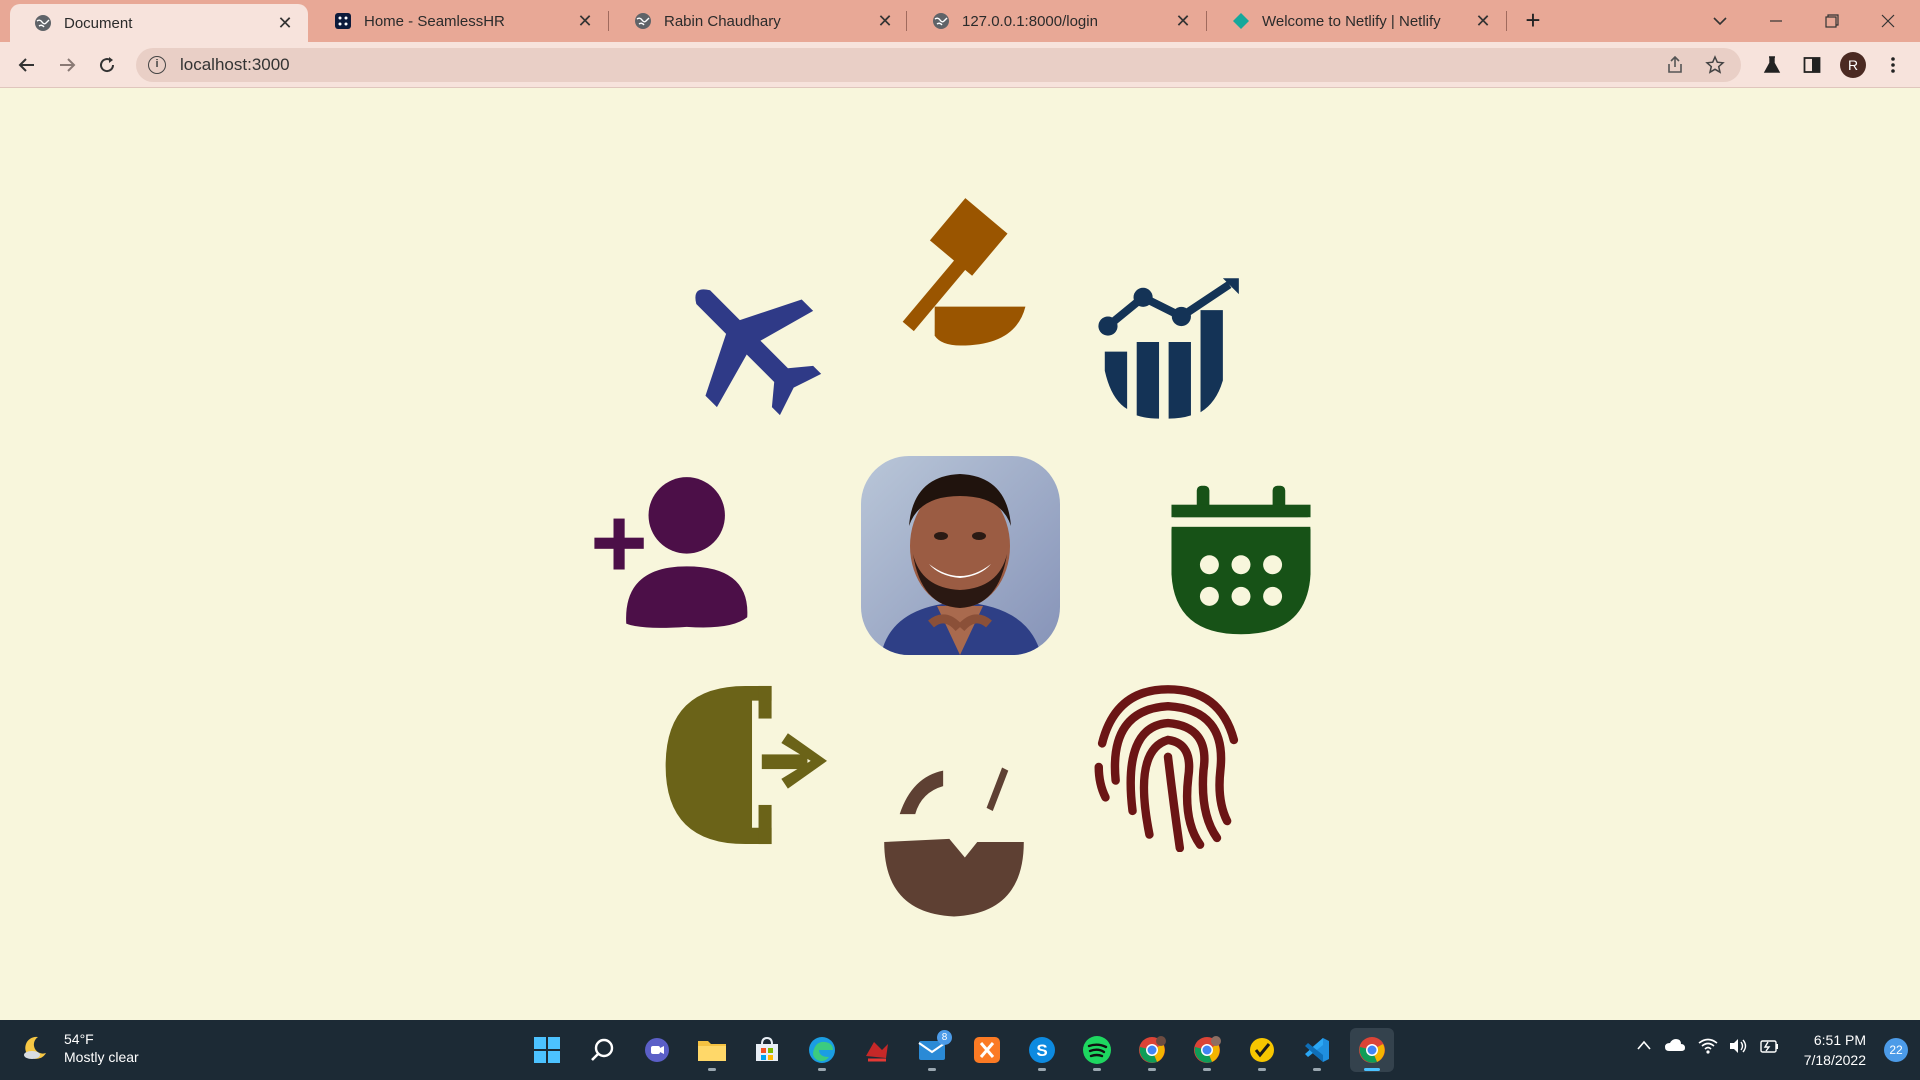 The height and width of the screenshot is (1080, 1920). I want to click on address-bar: i, so click(938, 65).